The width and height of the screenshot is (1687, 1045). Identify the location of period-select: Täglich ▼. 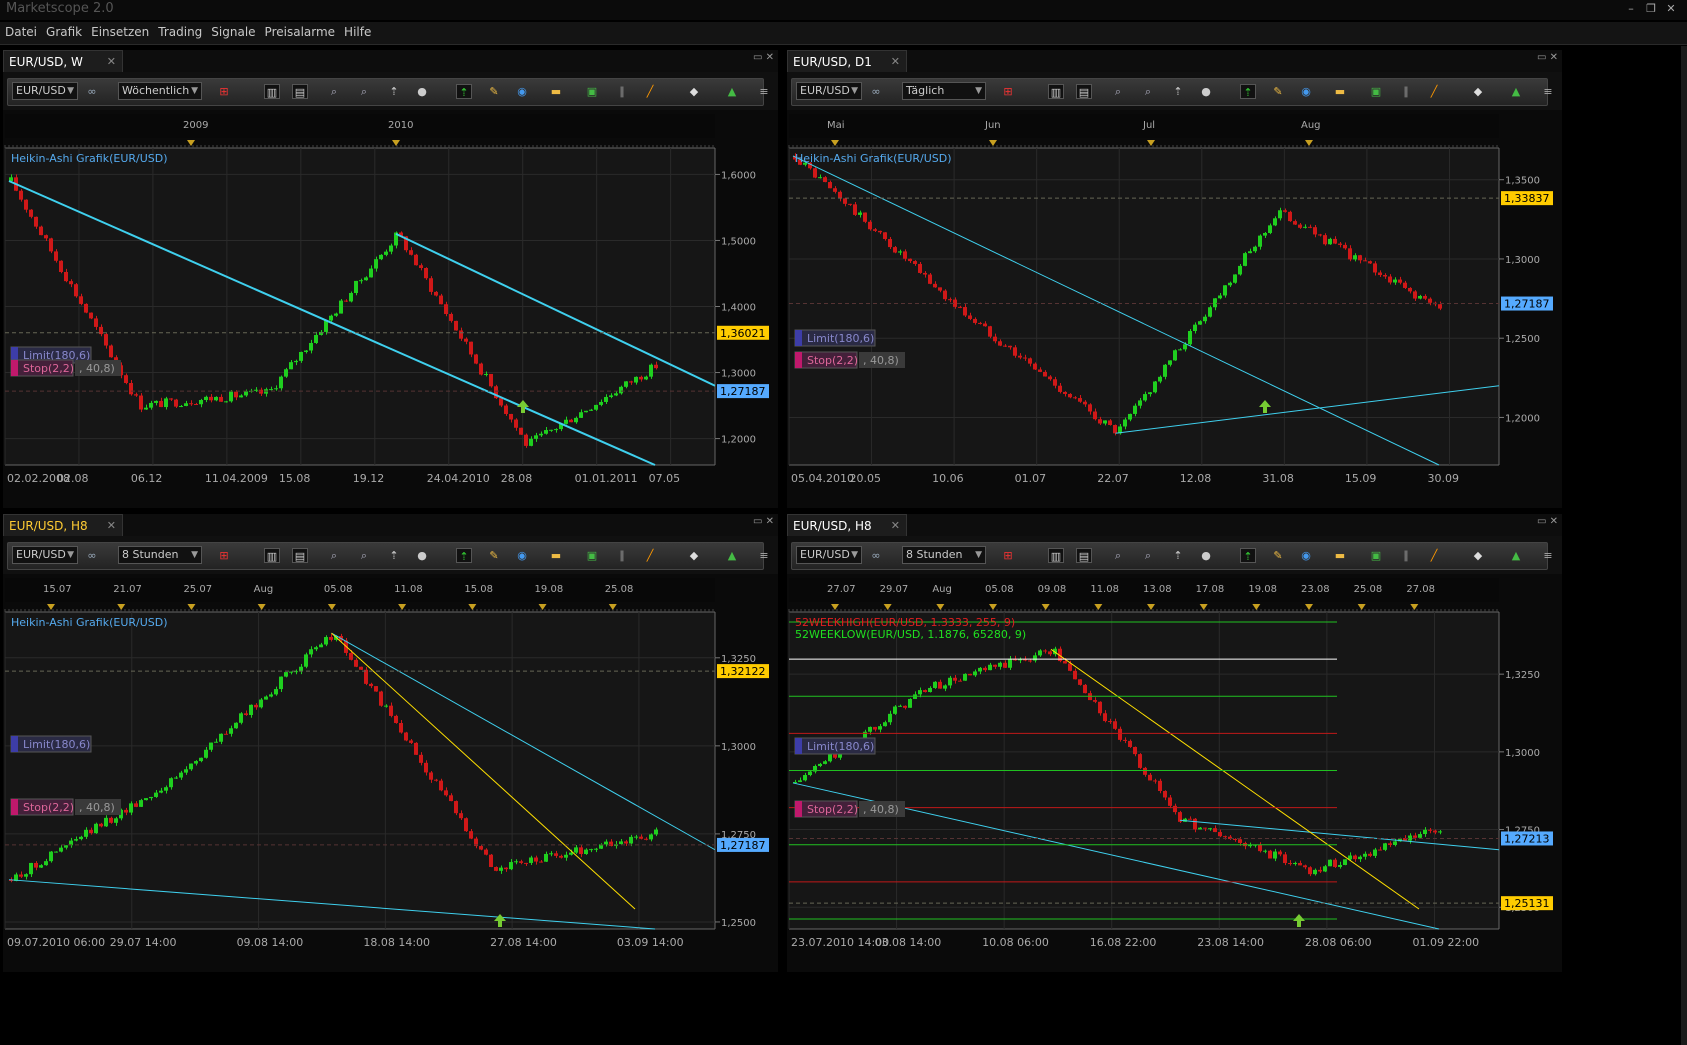
(944, 91).